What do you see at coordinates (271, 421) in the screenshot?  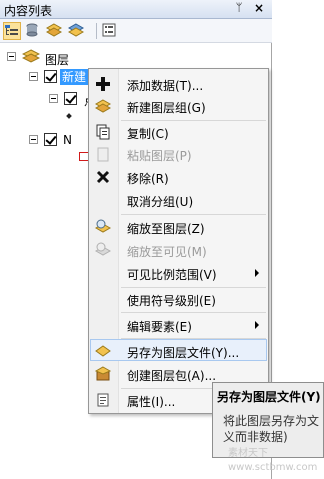 I see `tooltip-line-1: 将此图层另存为文` at bounding box center [271, 421].